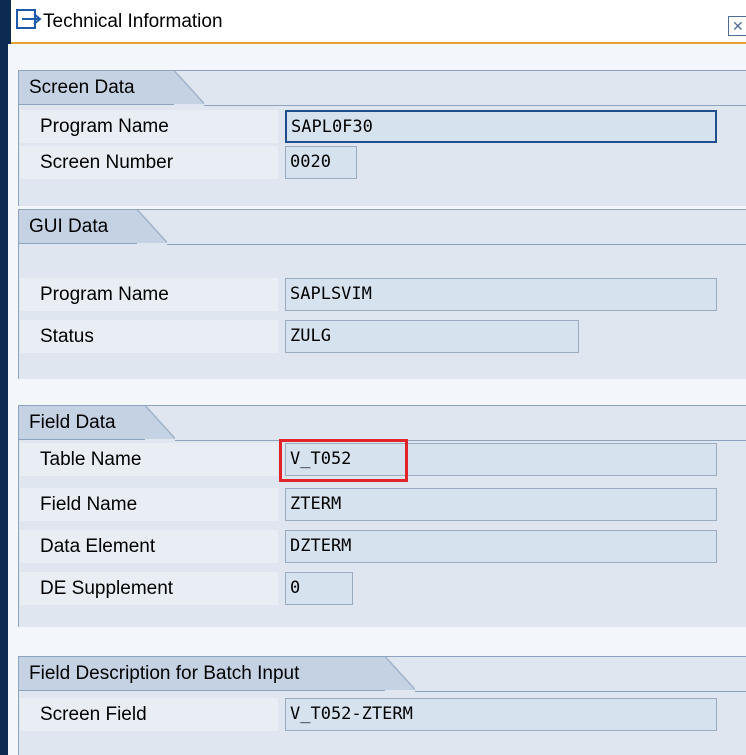  Describe the element at coordinates (373, 22) in the screenshot. I see `window-titlebar: Technical Information ✕` at that location.